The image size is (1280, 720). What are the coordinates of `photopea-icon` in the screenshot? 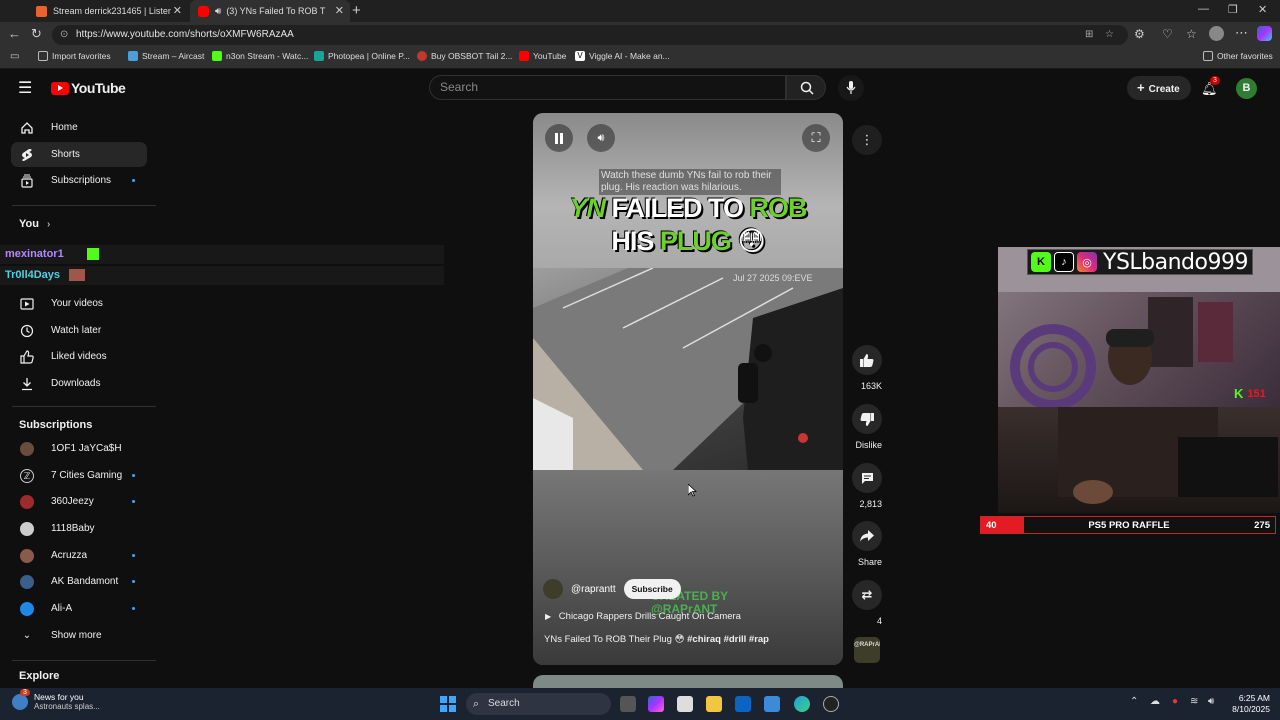 It's located at (319, 56).